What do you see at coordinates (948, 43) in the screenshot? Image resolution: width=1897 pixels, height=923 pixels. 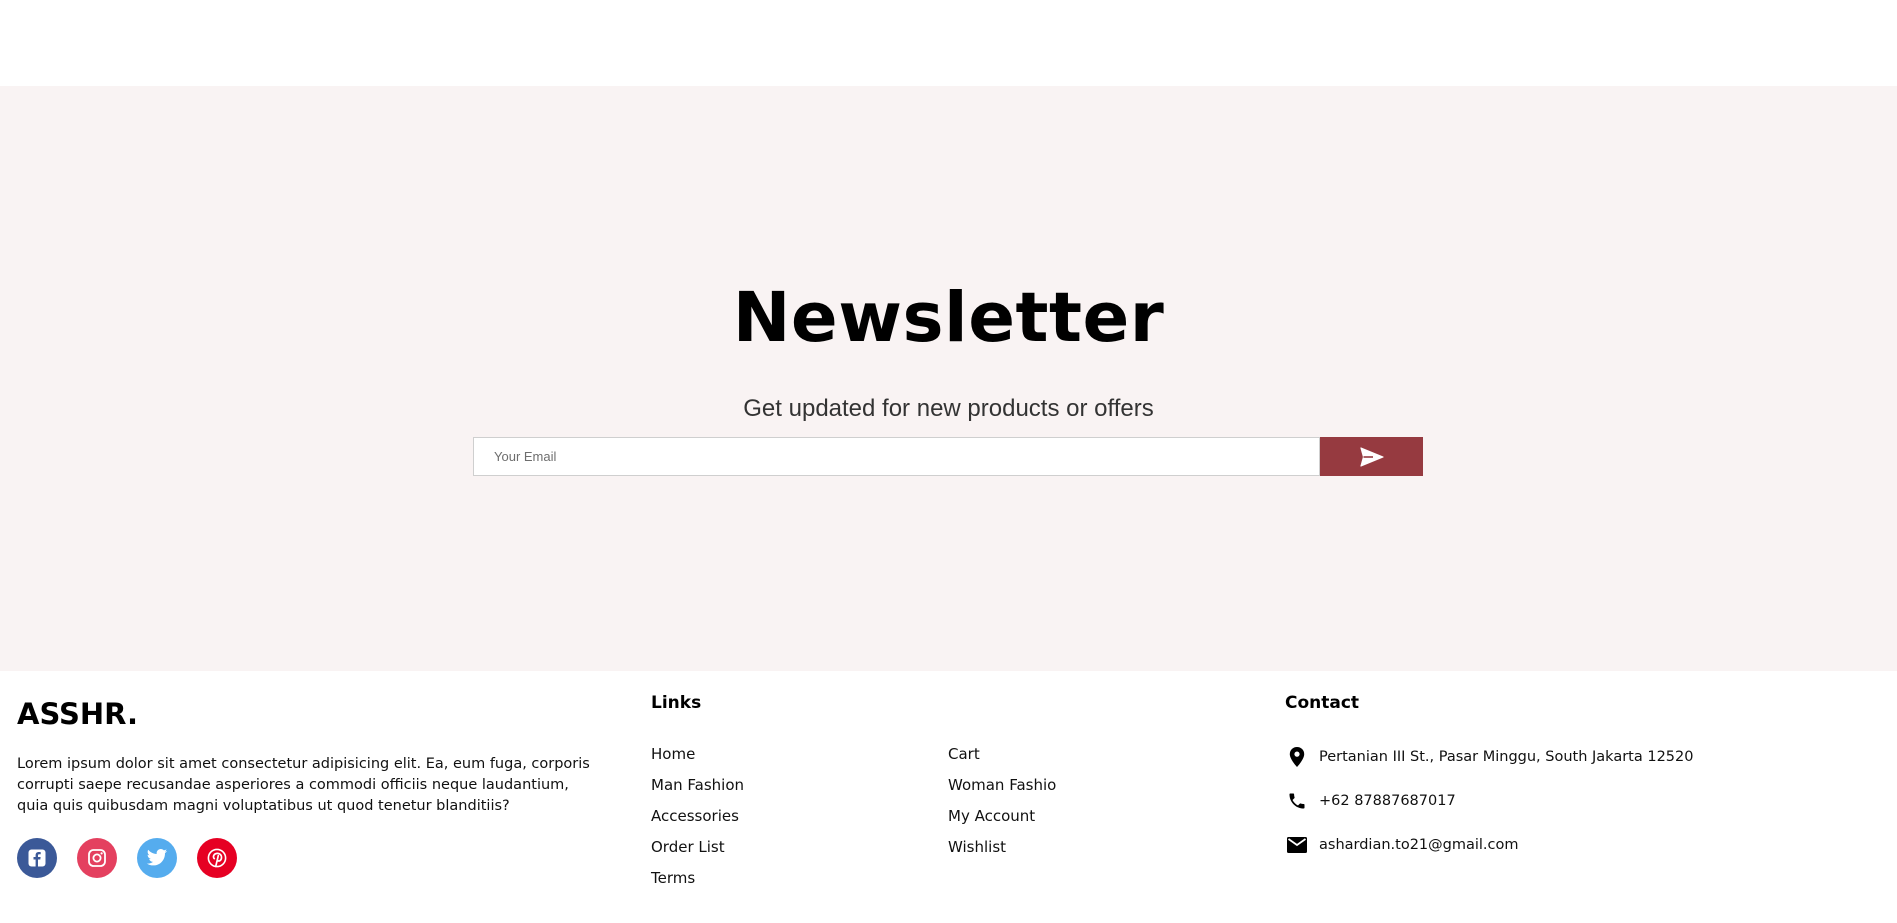 I see `top-blank-area` at bounding box center [948, 43].